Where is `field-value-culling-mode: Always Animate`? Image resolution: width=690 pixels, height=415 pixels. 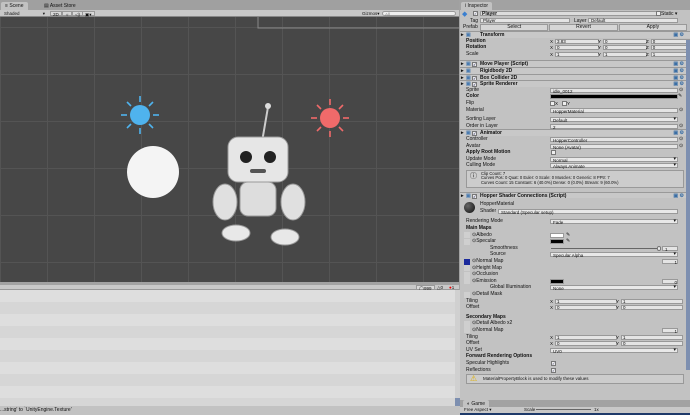 field-value-culling-mode: Always Animate is located at coordinates (614, 166).